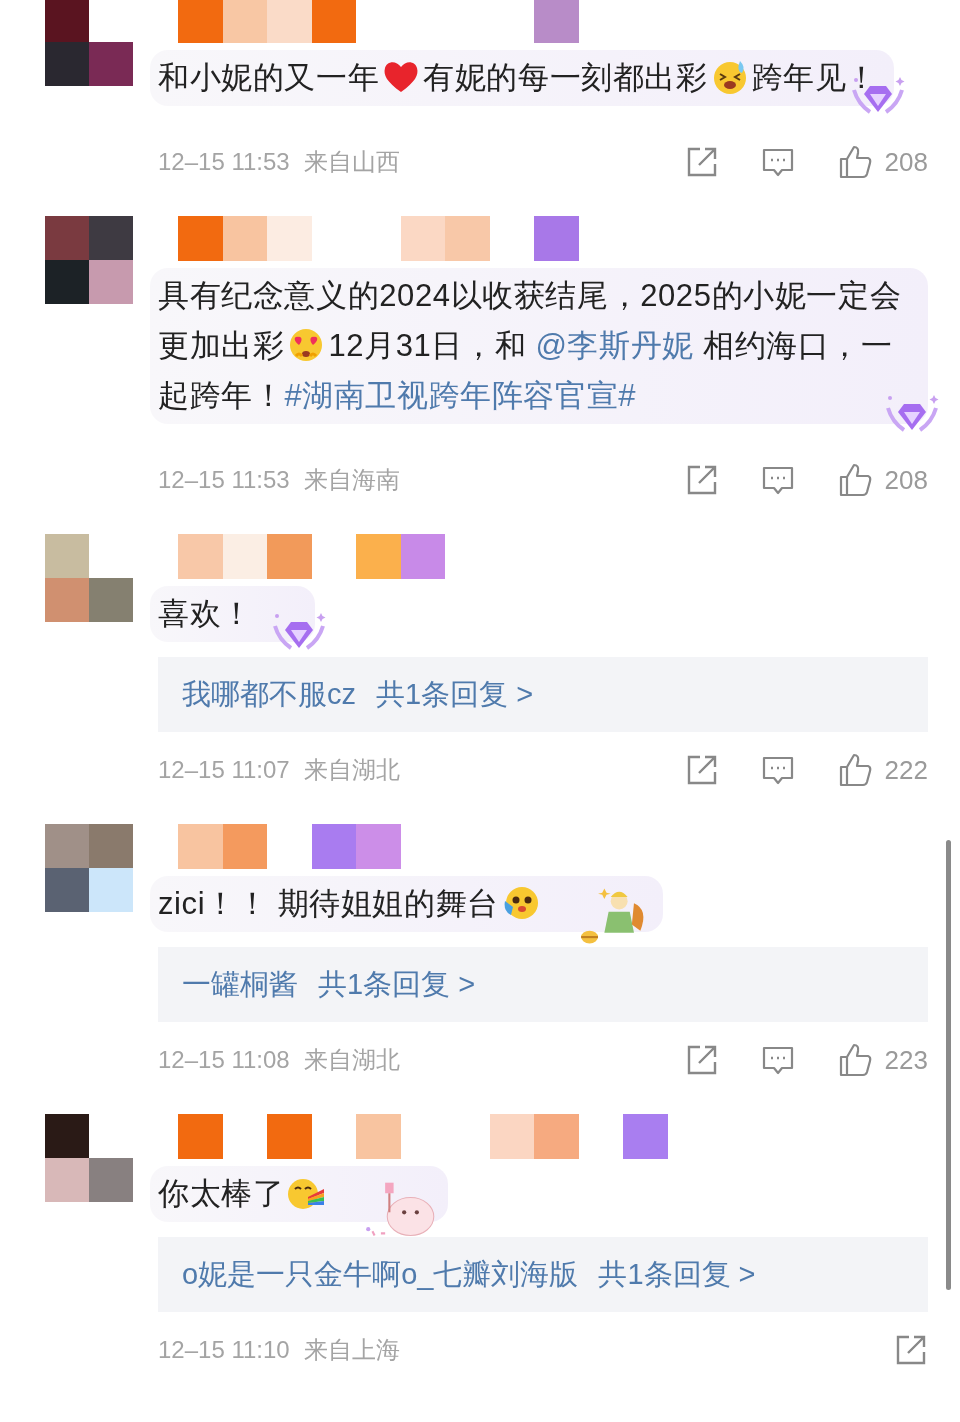 The image size is (960, 1422). I want to click on mention-link: @李斯丹妮, so click(614, 345).